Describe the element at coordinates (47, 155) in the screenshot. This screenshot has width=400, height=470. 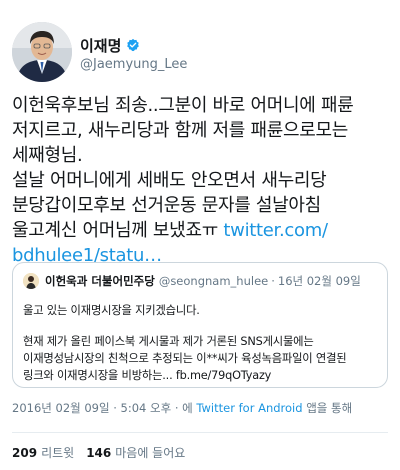
I see `tweet-text-line: 세째형님.` at that location.